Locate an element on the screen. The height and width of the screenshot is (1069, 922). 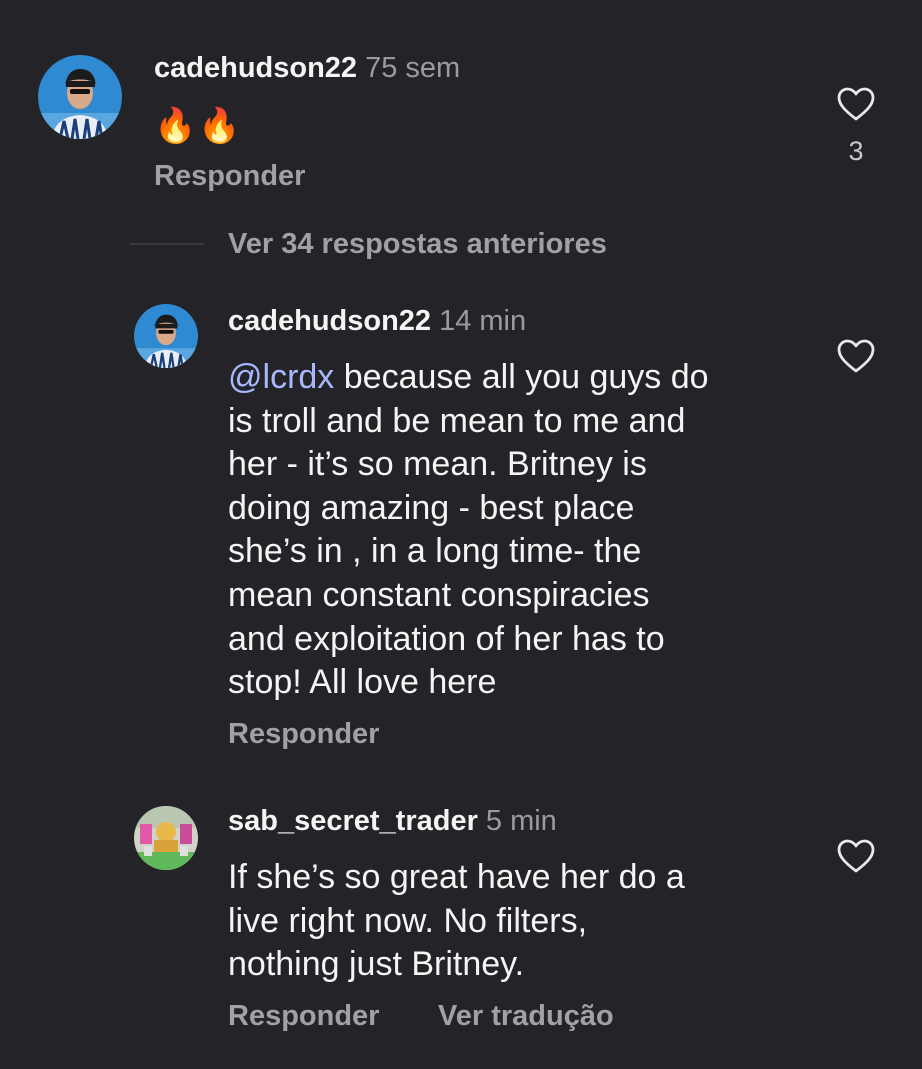
view-previous-replies-button: Ver 34 respostas anteriores is located at coordinates (417, 244).